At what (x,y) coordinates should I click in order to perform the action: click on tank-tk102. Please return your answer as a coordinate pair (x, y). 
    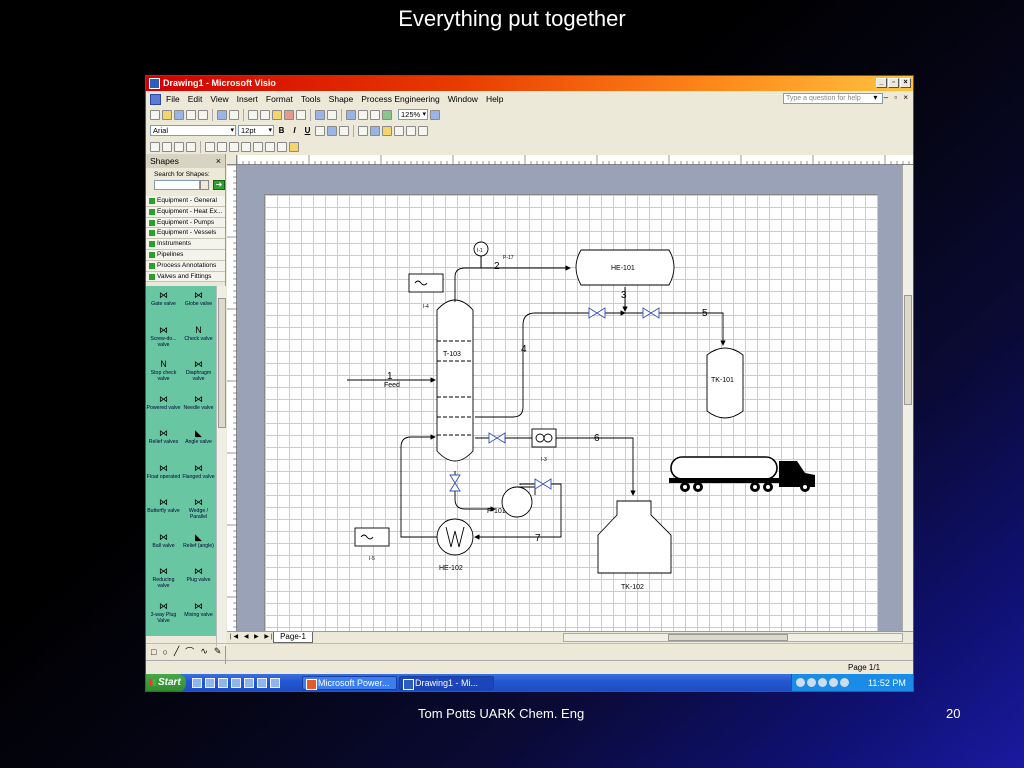
    Looking at the image, I should click on (634, 537).